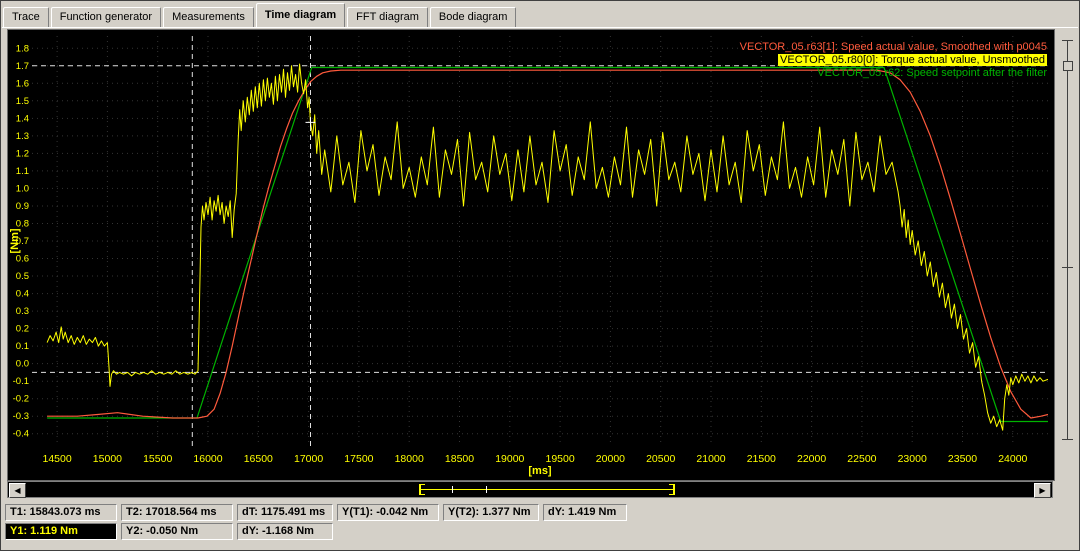  What do you see at coordinates (473, 17) in the screenshot?
I see `tab-bode-diagram: Bode diagram` at bounding box center [473, 17].